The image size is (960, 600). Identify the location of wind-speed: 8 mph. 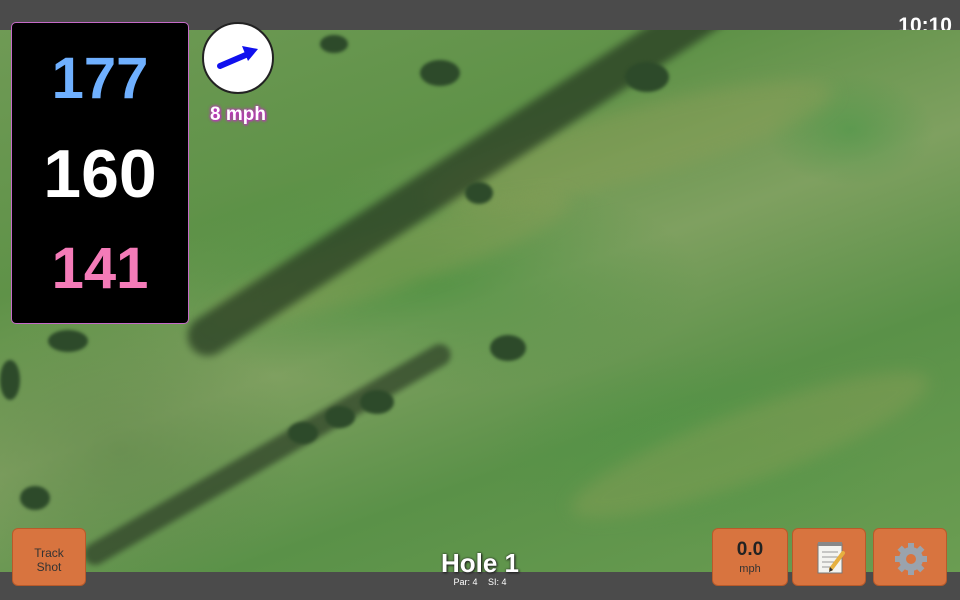
(238, 114).